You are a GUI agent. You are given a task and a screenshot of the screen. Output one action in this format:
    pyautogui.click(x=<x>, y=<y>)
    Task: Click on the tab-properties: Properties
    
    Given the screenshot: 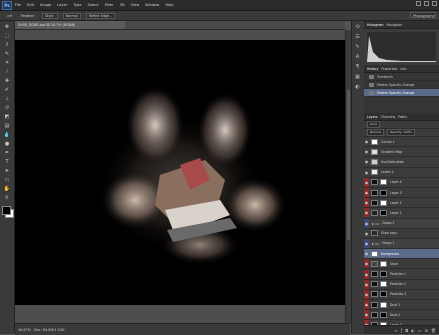 What is the action you would take?
    pyautogui.click(x=389, y=69)
    